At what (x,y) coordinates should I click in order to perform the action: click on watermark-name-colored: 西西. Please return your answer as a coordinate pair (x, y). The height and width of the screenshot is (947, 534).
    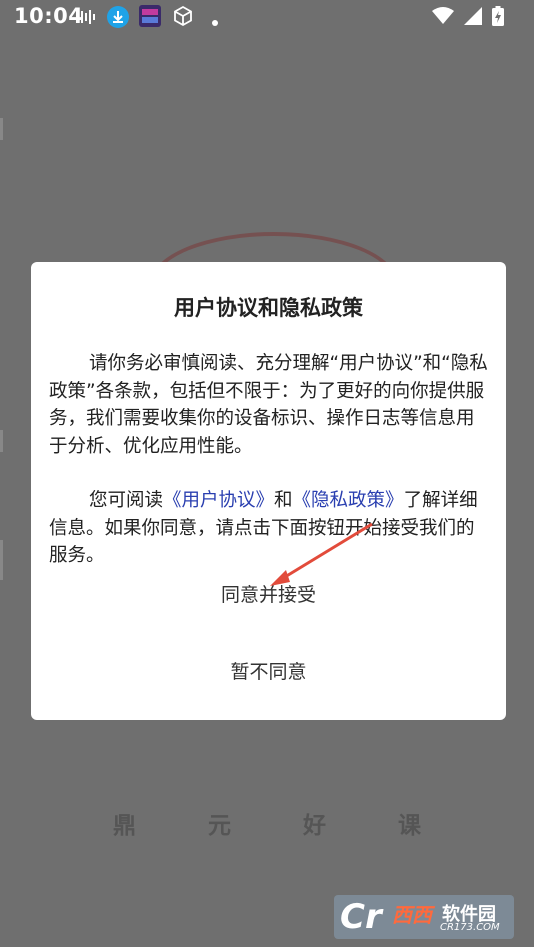
    Looking at the image, I should click on (412, 915).